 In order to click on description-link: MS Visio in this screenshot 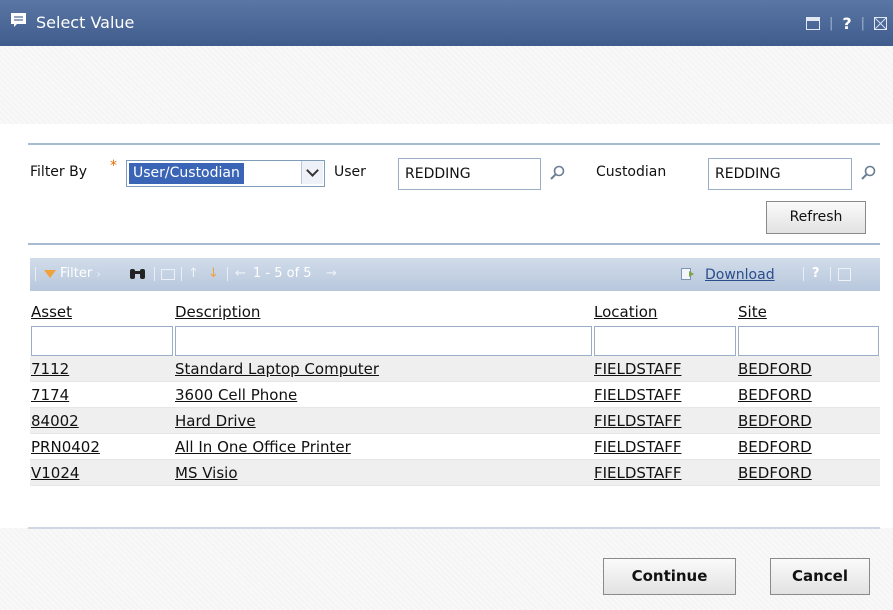, I will do `click(206, 473)`.